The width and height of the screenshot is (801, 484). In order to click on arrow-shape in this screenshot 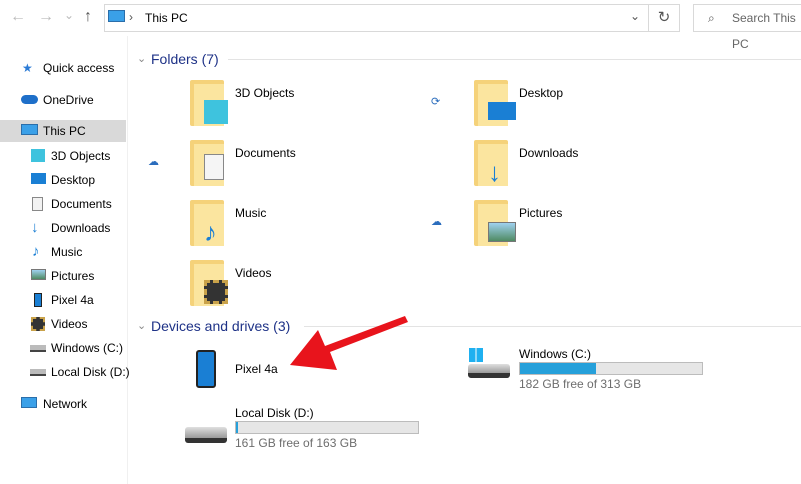, I will do `click(349, 343)`.